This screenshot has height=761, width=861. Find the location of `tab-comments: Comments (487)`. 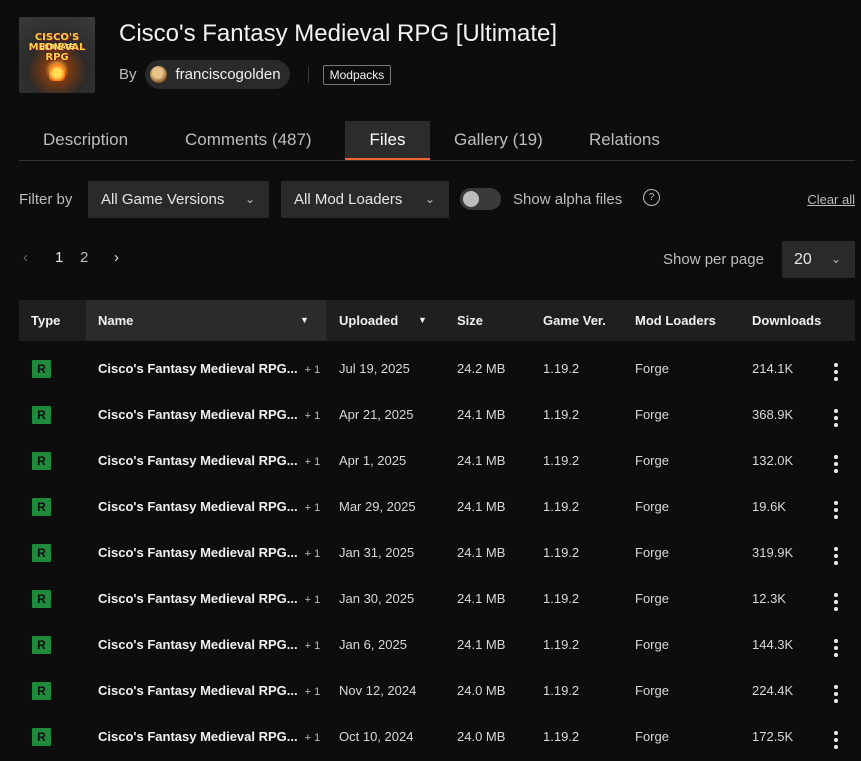

tab-comments: Comments (487) is located at coordinates (253, 140).